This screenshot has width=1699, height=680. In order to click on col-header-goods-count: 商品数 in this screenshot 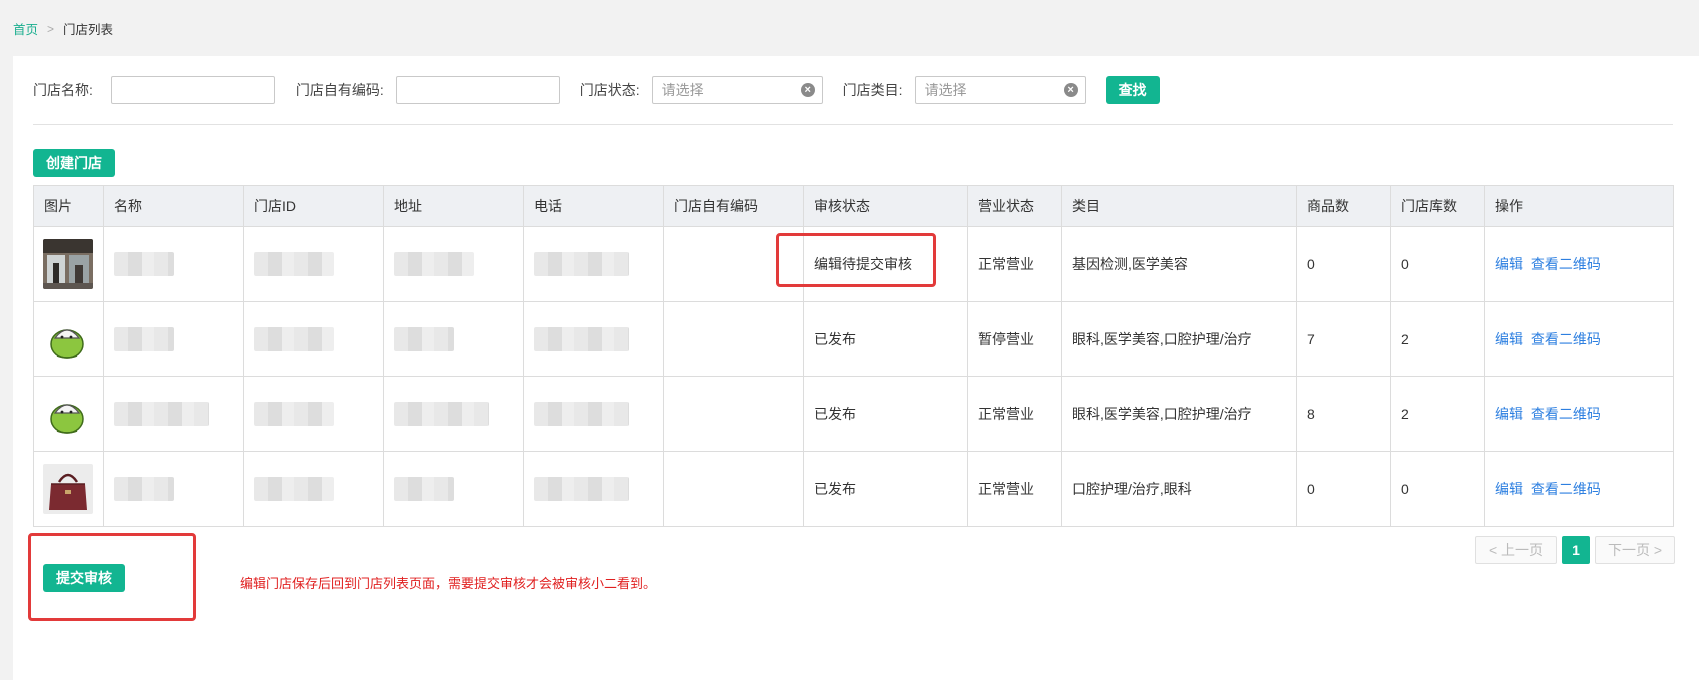, I will do `click(1343, 206)`.